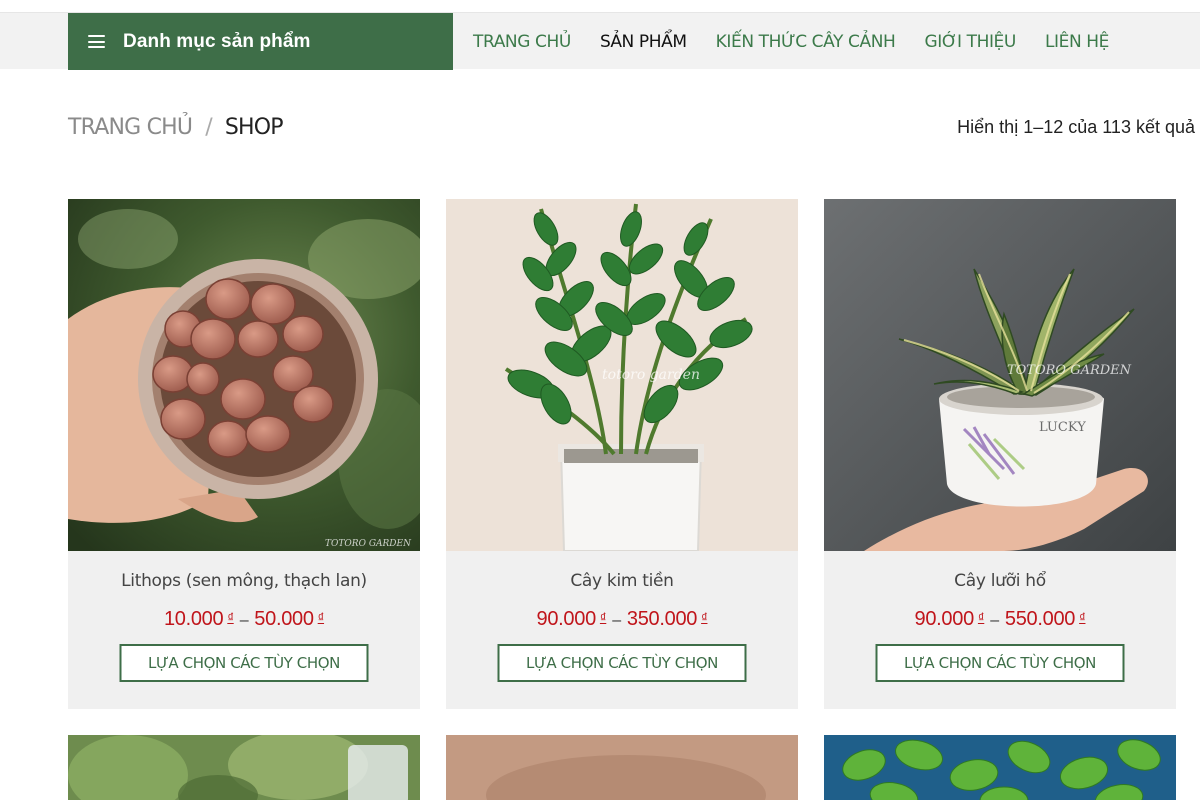 The width and height of the screenshot is (1200, 800). Describe the element at coordinates (643, 42) in the screenshot. I see `nav-item-products: SẢN PHẨM` at that location.